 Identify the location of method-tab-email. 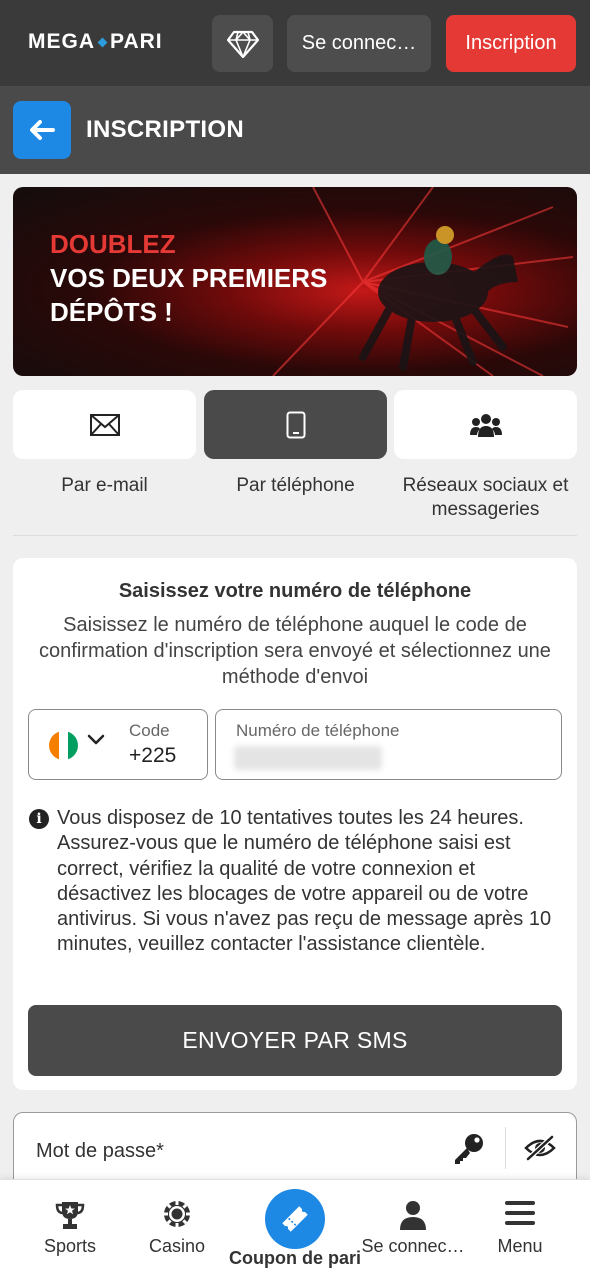
(104, 424).